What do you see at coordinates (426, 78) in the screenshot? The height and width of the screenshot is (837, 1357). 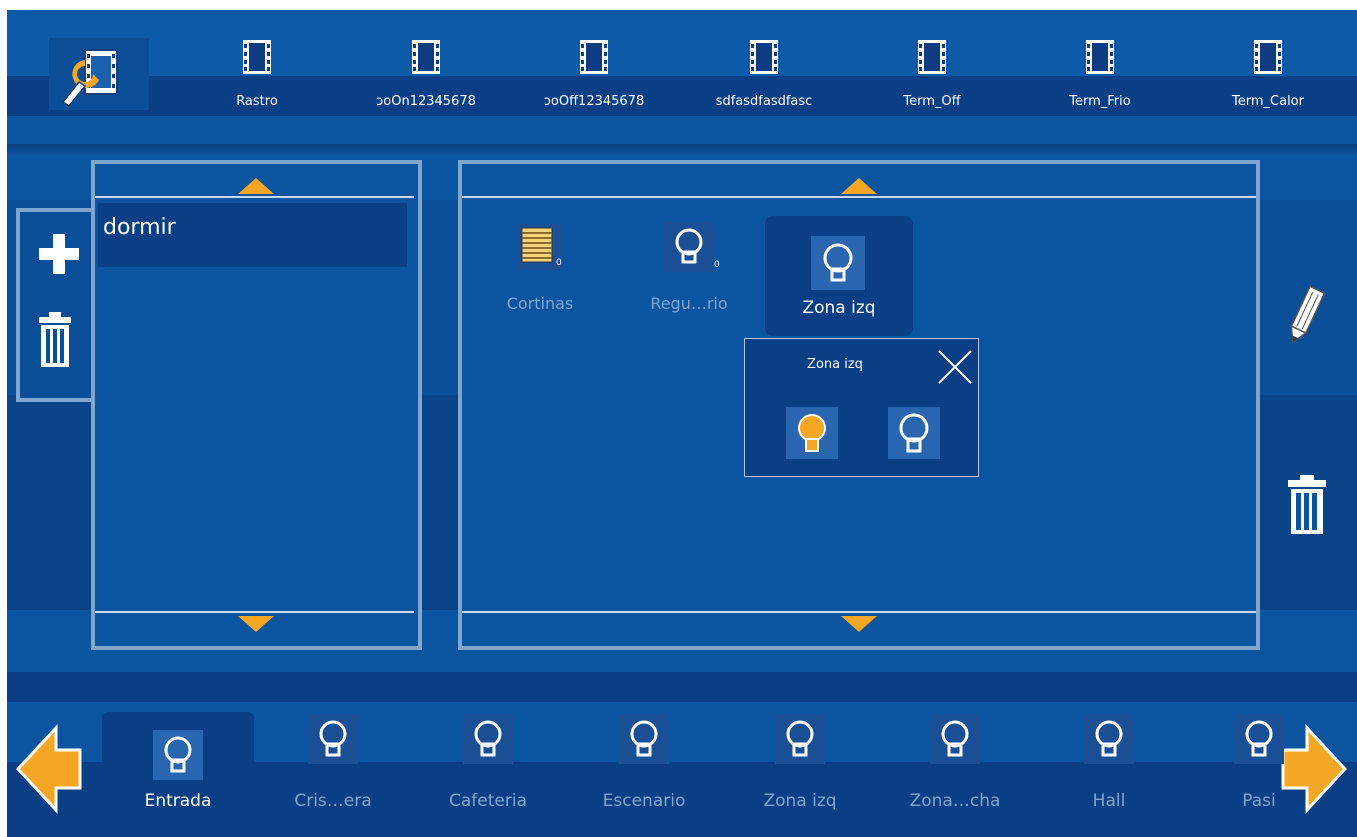 I see `scene-shortcut-1: ↄoOn12345678` at bounding box center [426, 78].